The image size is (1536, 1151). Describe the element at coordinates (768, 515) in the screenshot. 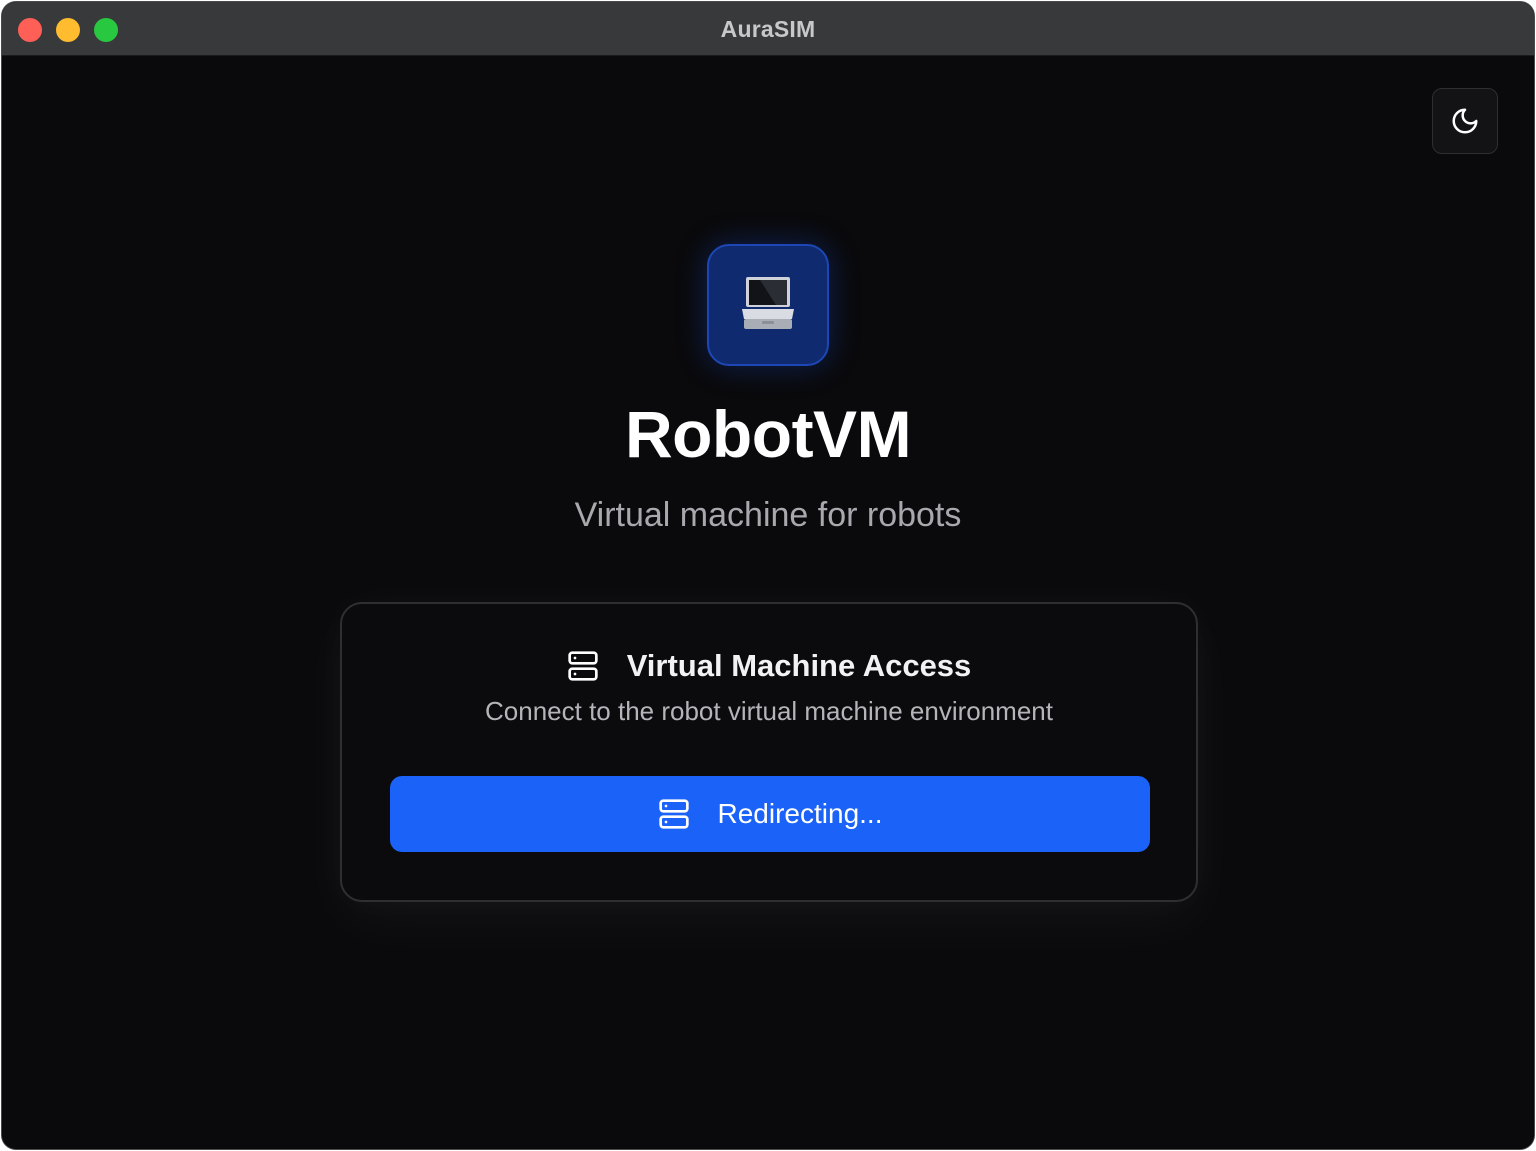

I see `app-subtitle: Virtual machine for robots` at that location.